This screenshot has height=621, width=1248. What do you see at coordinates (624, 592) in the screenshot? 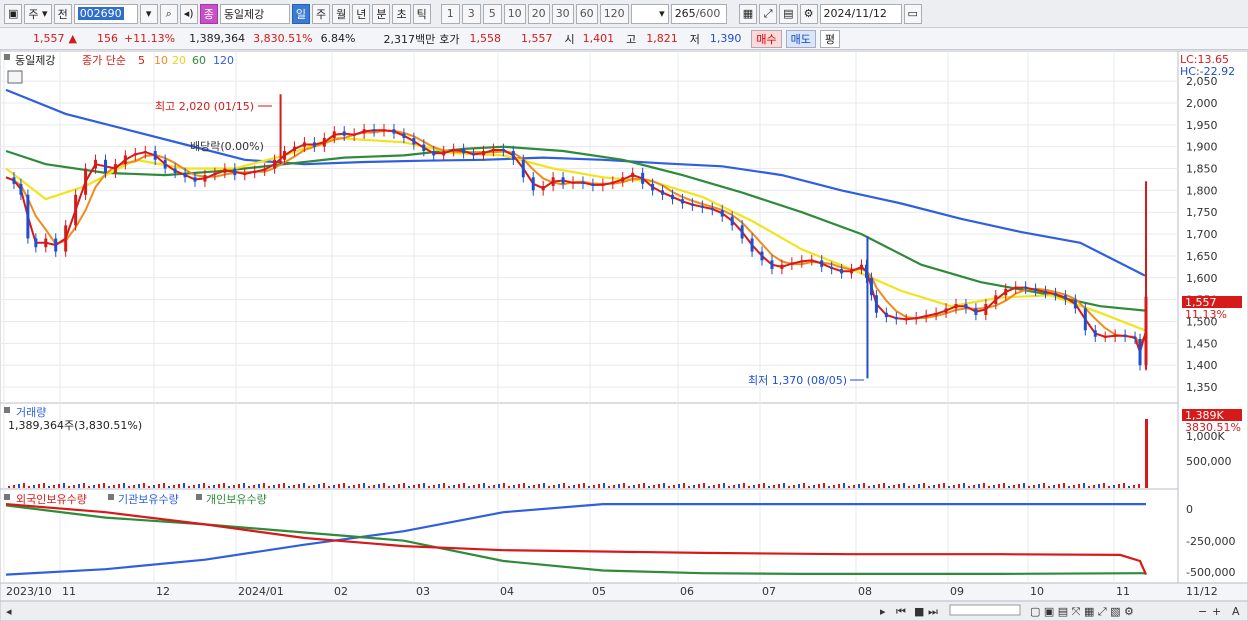
I see `x-axis-area` at bounding box center [624, 592].